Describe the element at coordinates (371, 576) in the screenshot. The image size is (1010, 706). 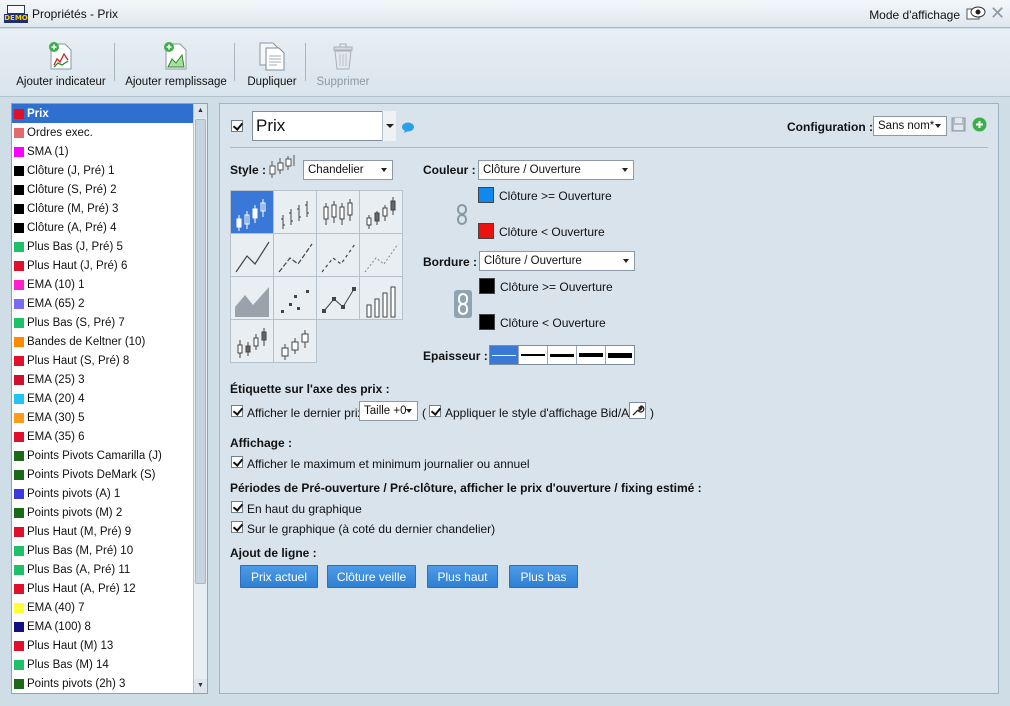
I see `add-previous-close-line-button: Clôture veille` at that location.